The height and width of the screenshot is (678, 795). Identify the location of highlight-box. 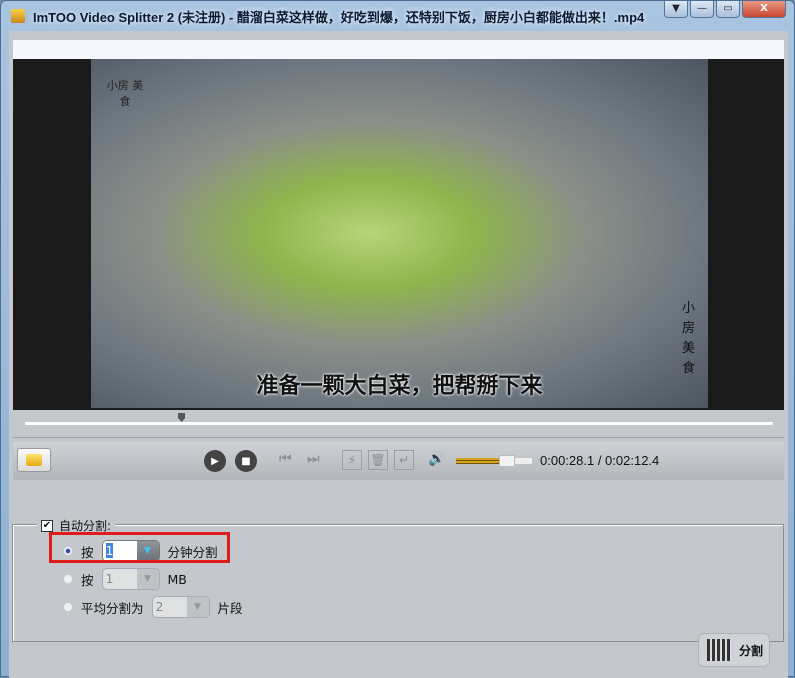
(139, 547).